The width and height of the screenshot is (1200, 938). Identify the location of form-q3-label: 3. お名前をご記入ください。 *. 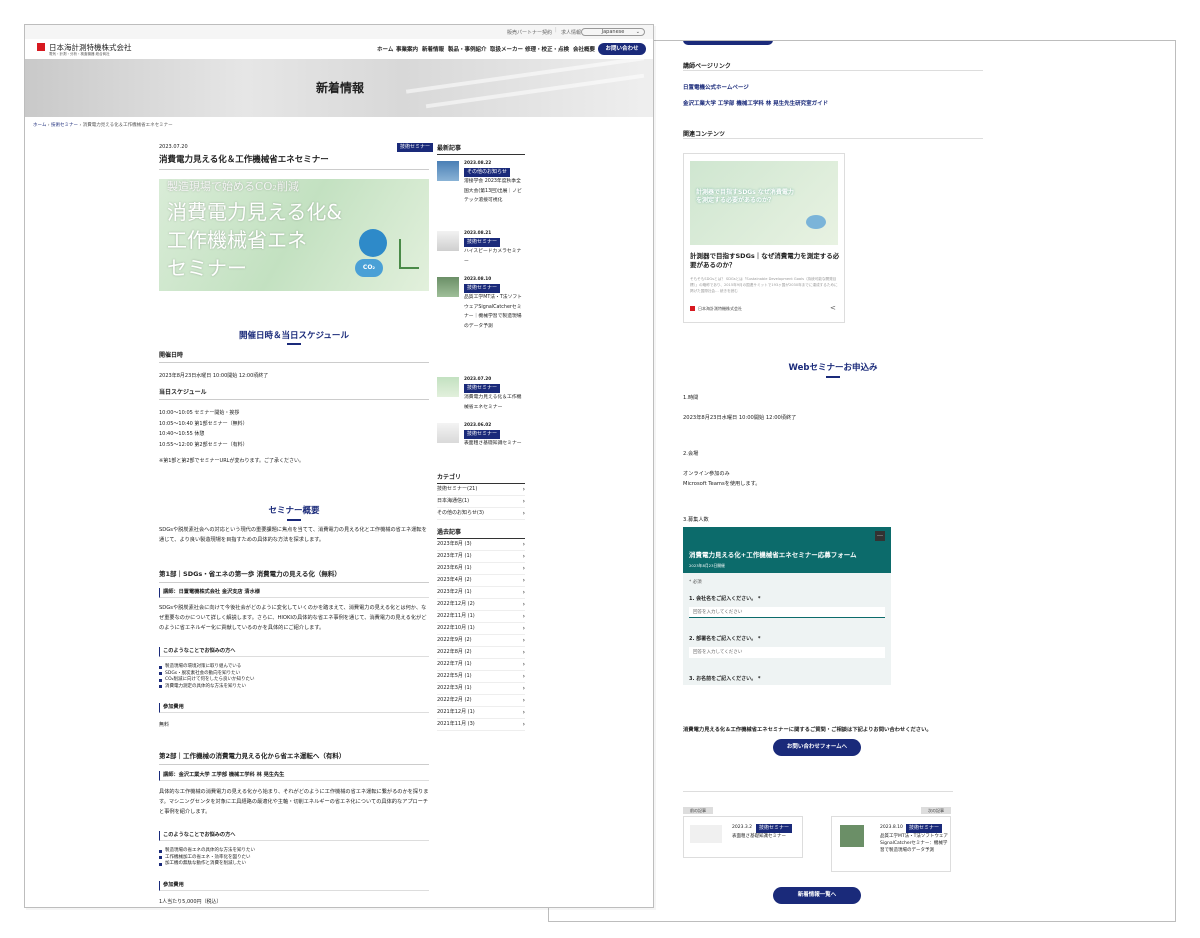
(725, 679).